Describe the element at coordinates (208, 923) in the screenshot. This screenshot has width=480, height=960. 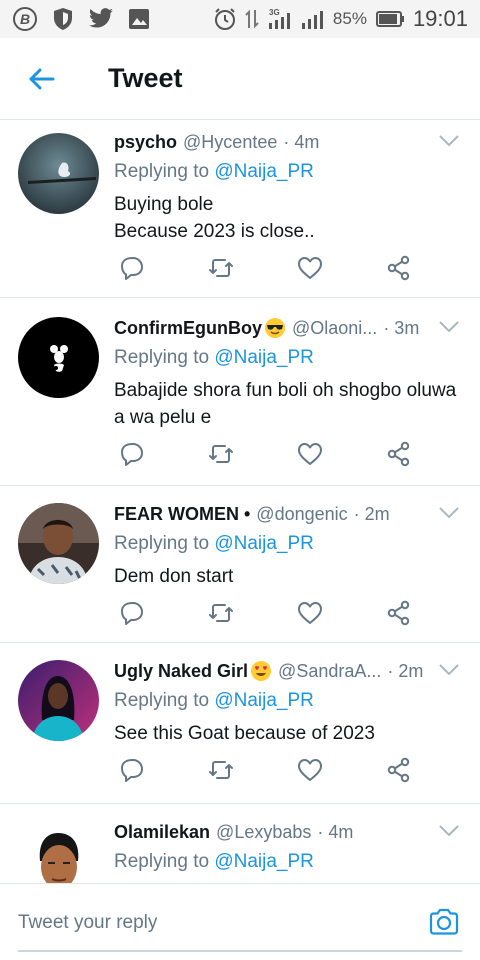
I see `reply-input` at that location.